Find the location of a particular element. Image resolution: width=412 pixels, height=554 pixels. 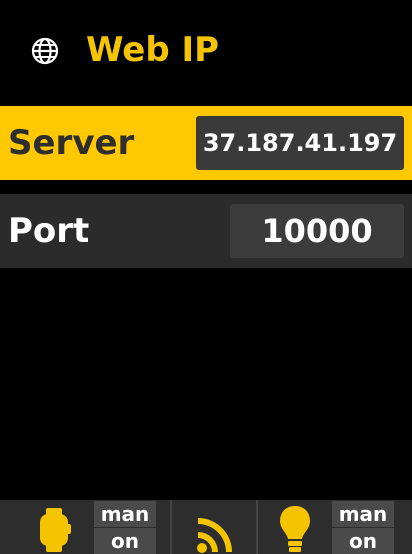

left-state-badge: on is located at coordinates (125, 541).